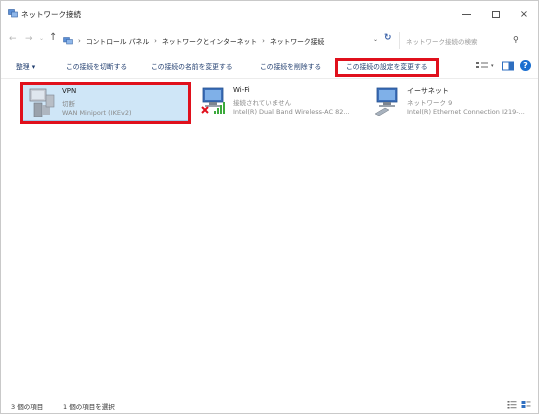  What do you see at coordinates (89, 407) in the screenshot?
I see `selected-count: 1 個の項目を選択` at bounding box center [89, 407].